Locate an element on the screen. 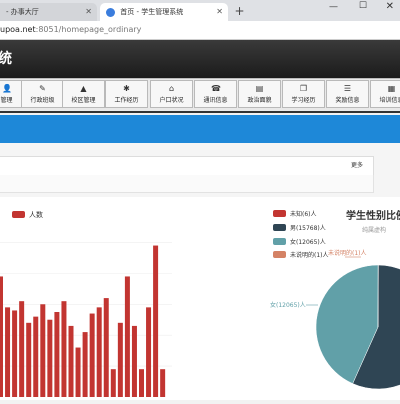 The width and height of the screenshot is (400, 404). notice-panel-body is located at coordinates (187, 184).